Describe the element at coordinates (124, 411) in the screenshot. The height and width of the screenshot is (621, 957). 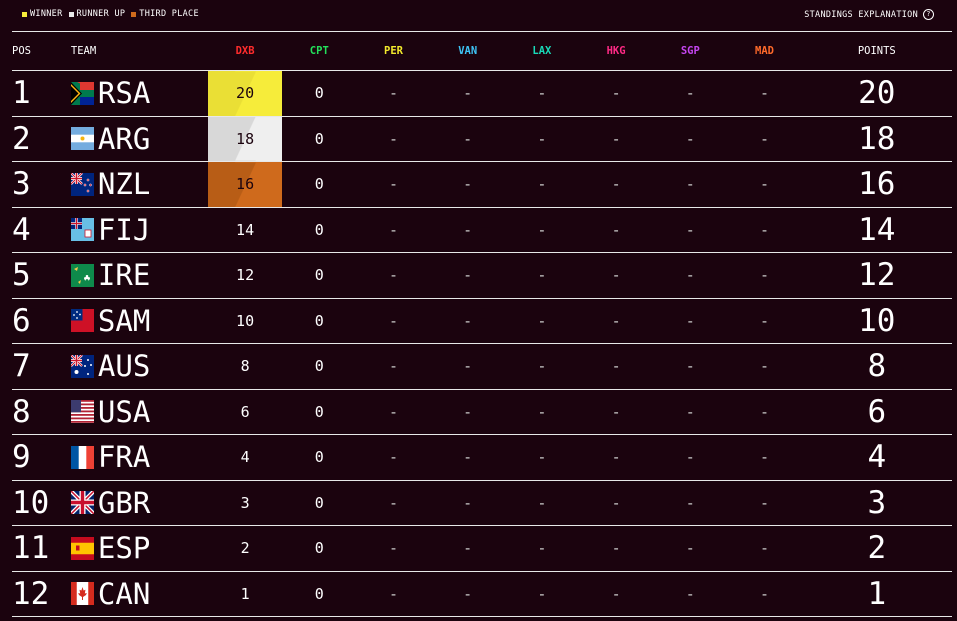
I see `team-code: USA` at that location.